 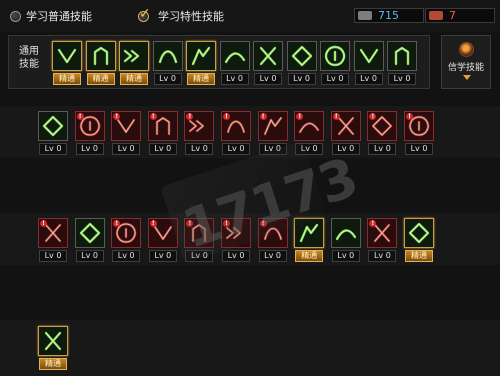 I want to click on leap-icon, so click(x=100, y=56).